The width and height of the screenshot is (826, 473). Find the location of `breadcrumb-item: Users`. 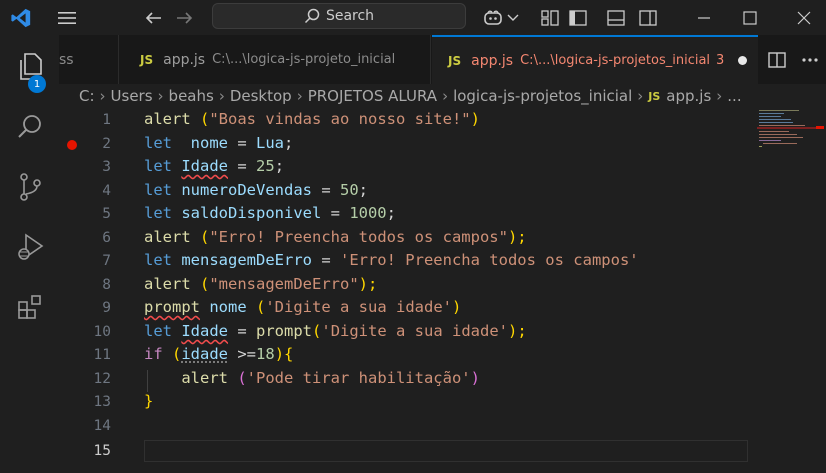

breadcrumb-item: Users is located at coordinates (132, 96).